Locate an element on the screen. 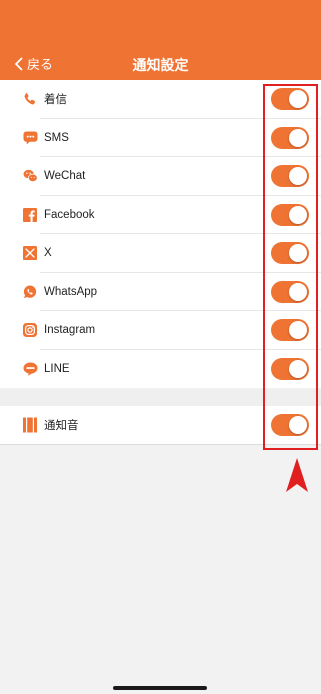 The height and width of the screenshot is (694, 321). arrow-up-icon is located at coordinates (297, 475).